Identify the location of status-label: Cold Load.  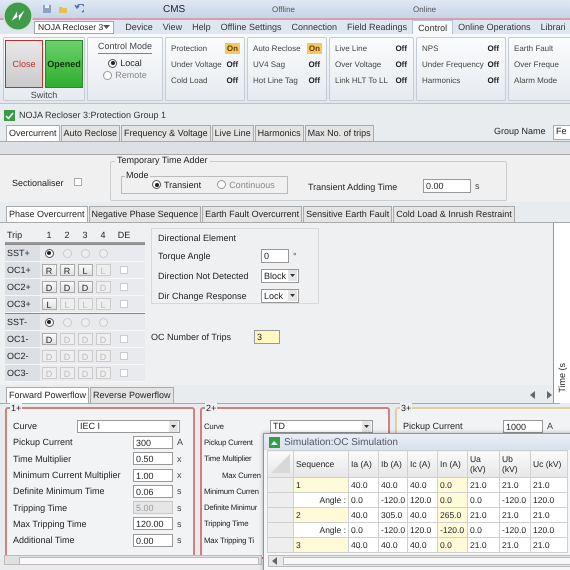
(189, 80).